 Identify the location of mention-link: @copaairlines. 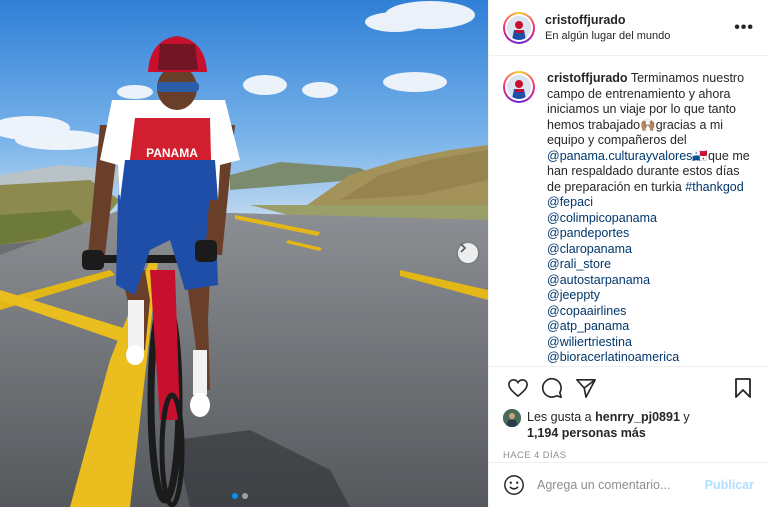
(650, 312).